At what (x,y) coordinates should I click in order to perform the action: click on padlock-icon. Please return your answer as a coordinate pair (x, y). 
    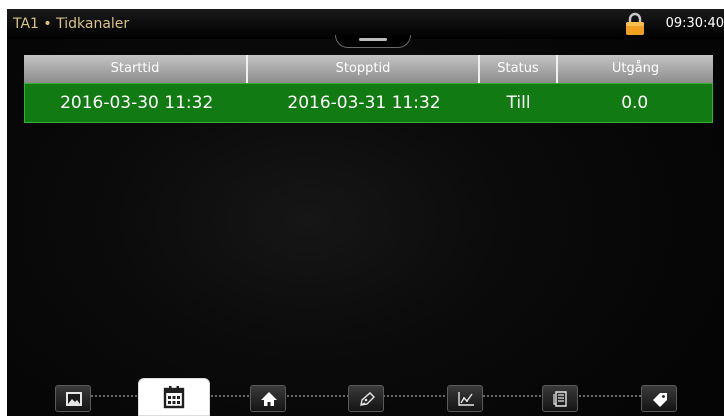
    Looking at the image, I should click on (635, 24).